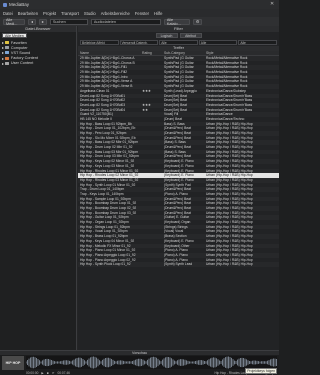  I want to click on expand-icon: ▸, so click(3, 63).